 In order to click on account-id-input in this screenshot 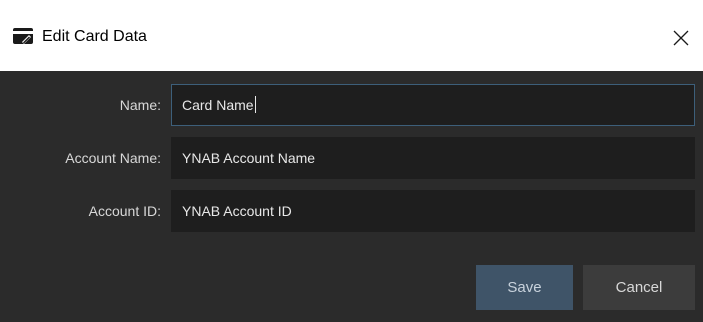, I will do `click(433, 211)`.